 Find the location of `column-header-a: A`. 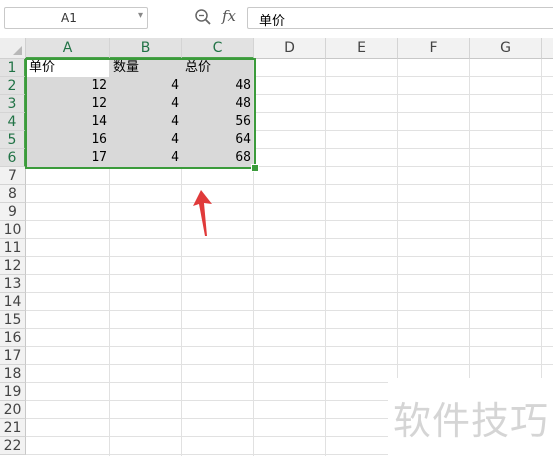

column-header-a: A is located at coordinates (68, 48).